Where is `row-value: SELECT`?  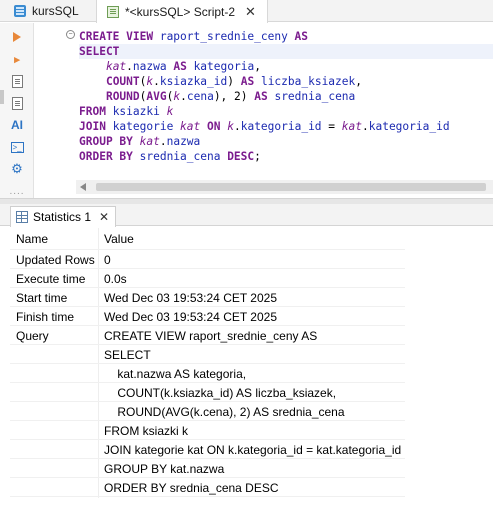 row-value: SELECT is located at coordinates (127, 355).